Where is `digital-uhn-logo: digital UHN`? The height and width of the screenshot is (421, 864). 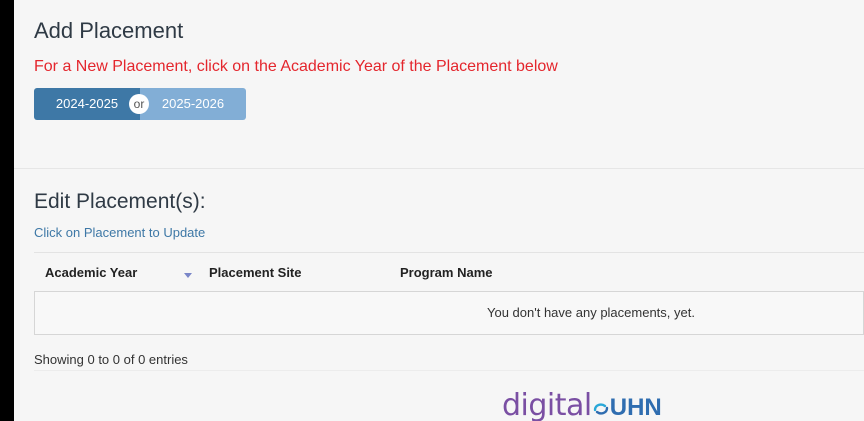
digital-uhn-logo: digital UHN is located at coordinates (582, 404).